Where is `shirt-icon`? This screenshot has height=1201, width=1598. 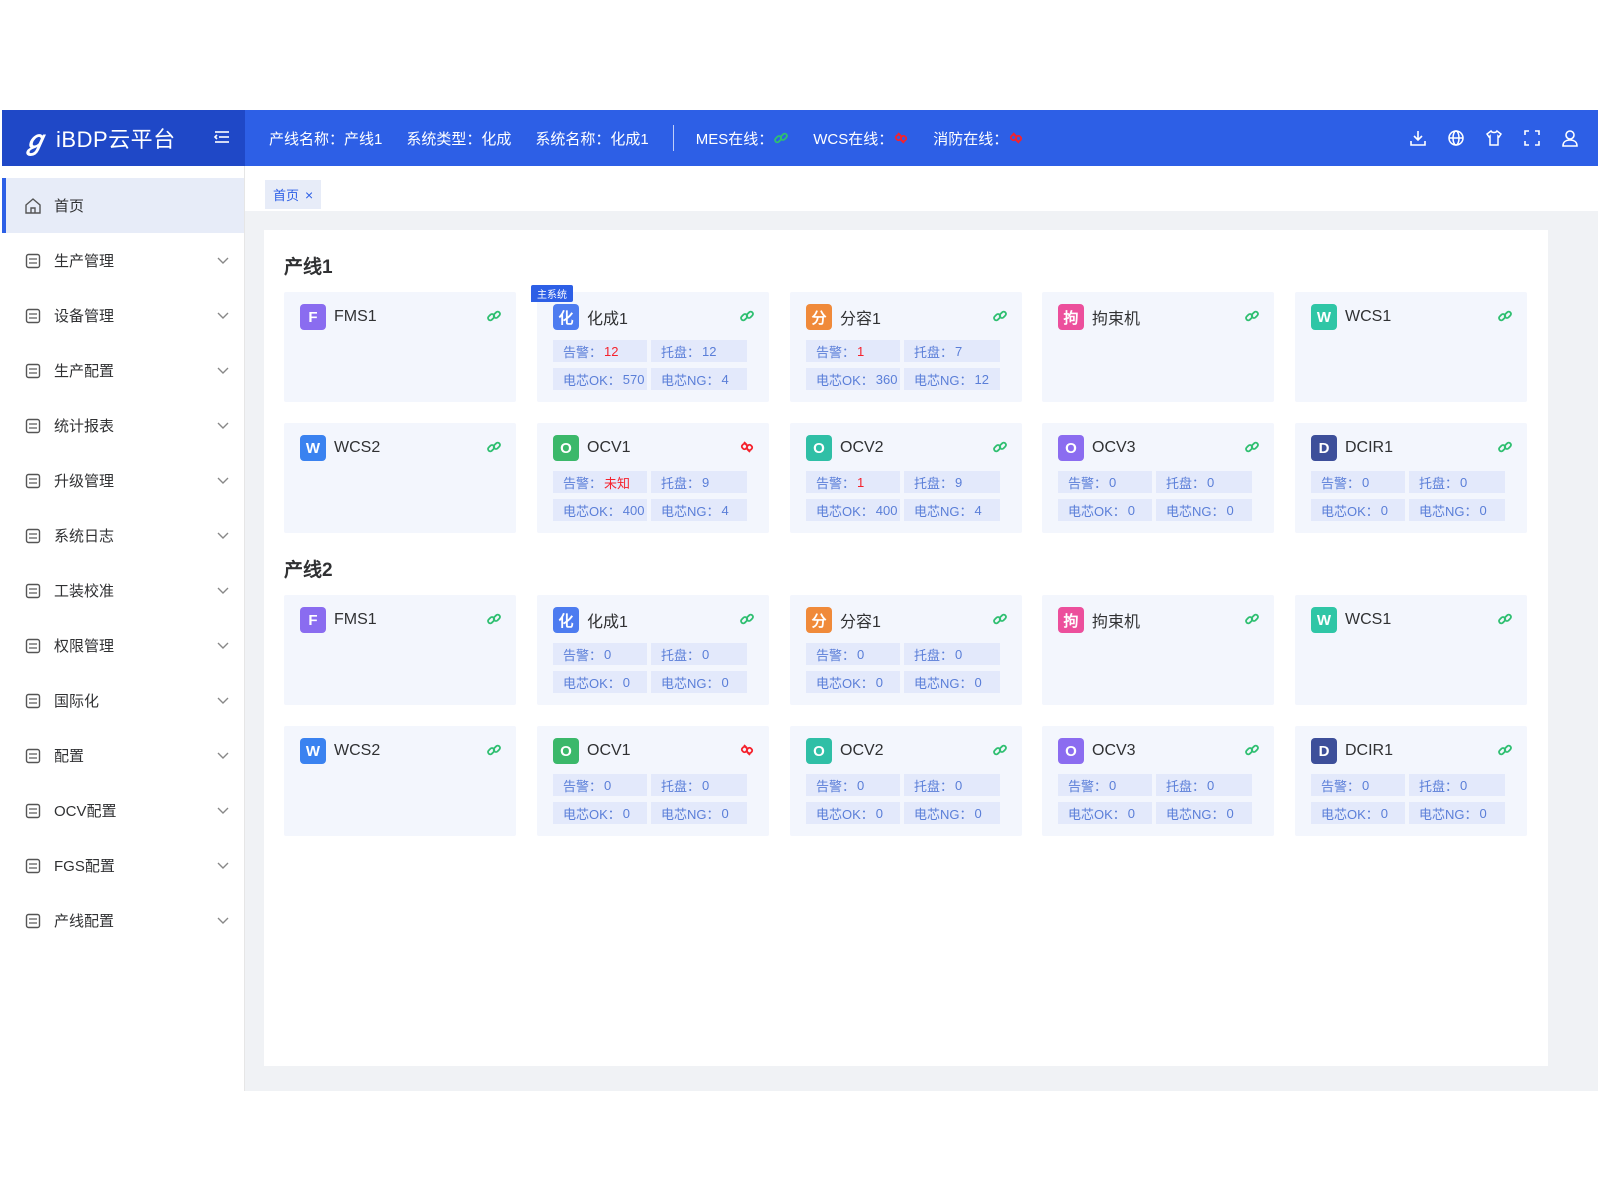
shirt-icon is located at coordinates (1494, 138).